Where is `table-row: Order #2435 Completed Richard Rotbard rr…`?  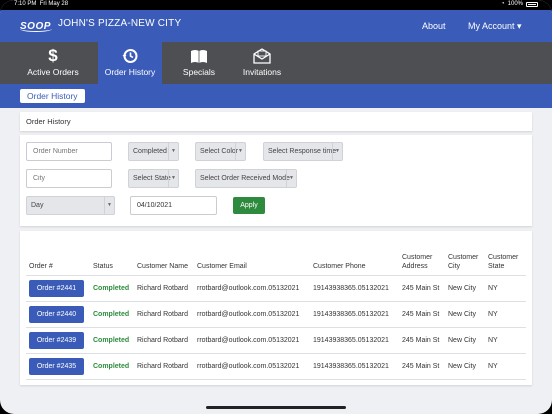 table-row: Order #2435 Completed Richard Rotbard rr… is located at coordinates (276, 366).